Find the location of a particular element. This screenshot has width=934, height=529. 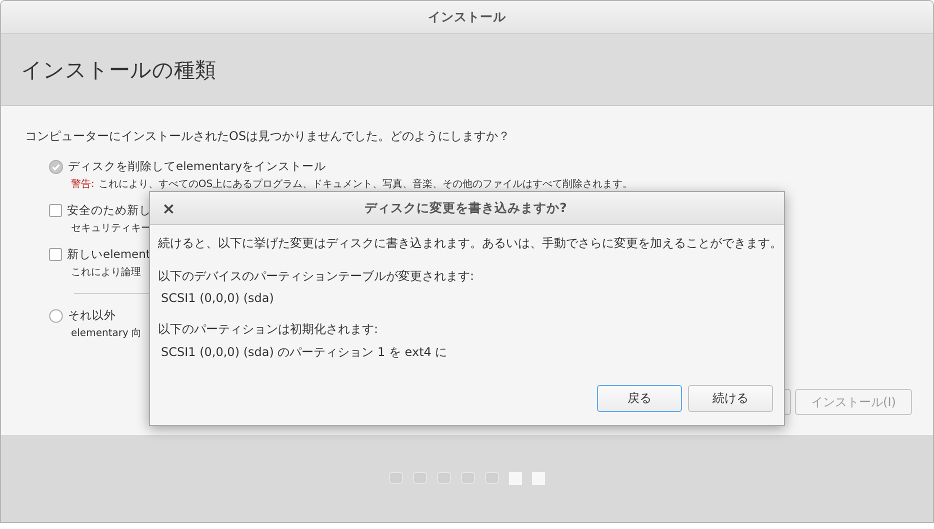

close-button: × is located at coordinates (169, 208).